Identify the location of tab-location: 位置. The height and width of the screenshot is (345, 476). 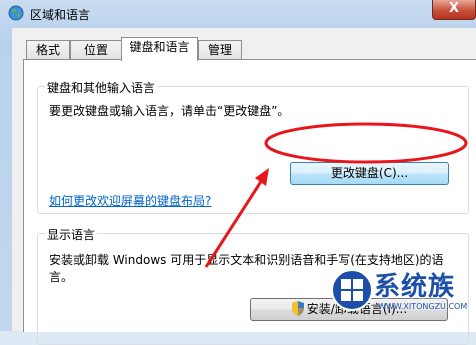
(96, 50).